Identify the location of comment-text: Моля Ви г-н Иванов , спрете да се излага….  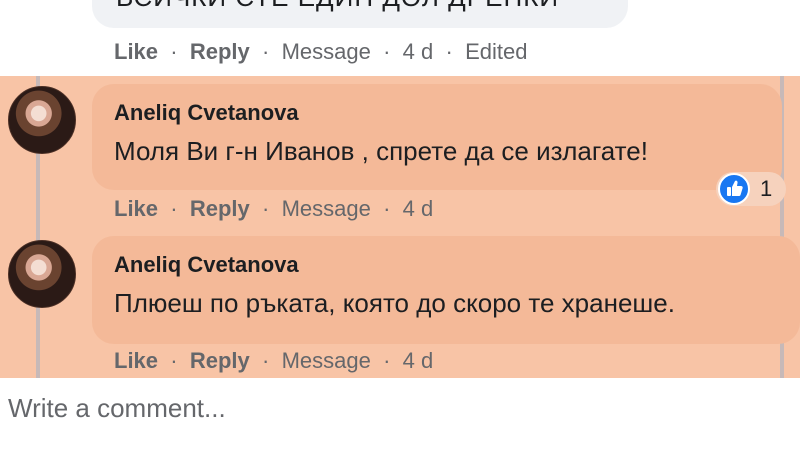
(381, 151).